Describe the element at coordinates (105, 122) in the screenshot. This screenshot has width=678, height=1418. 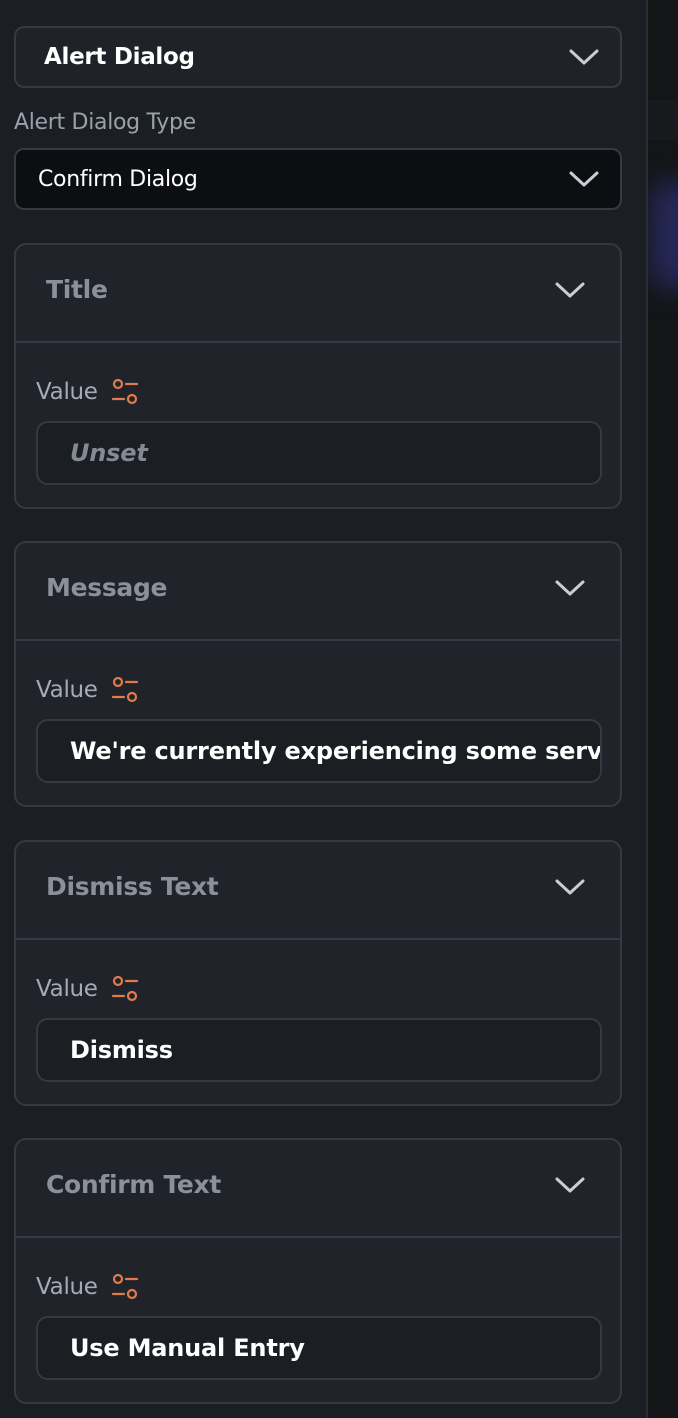
I see `alert-dialog-type-label: Alert Dialog Type` at that location.